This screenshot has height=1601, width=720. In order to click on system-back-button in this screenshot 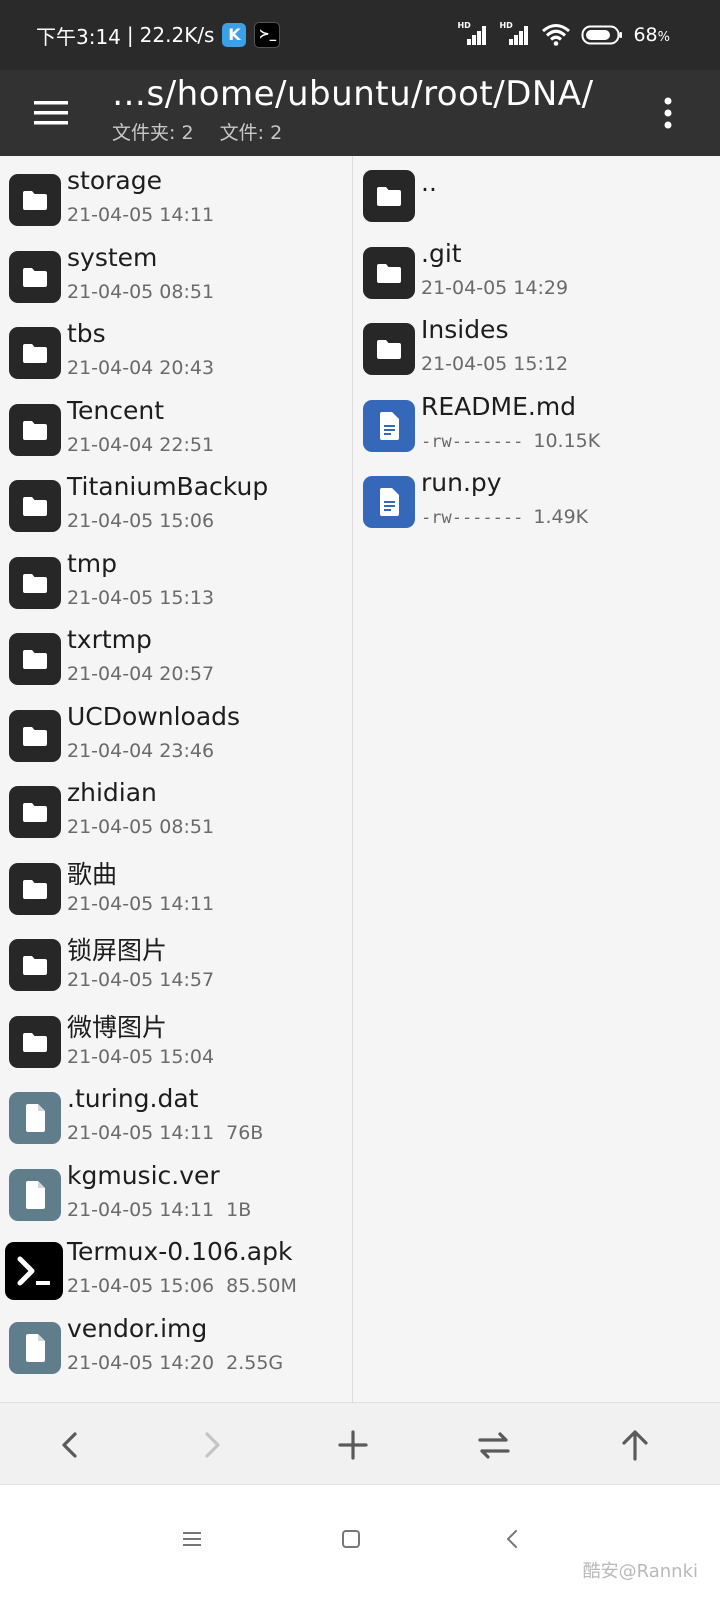, I will do `click(513, 1539)`.